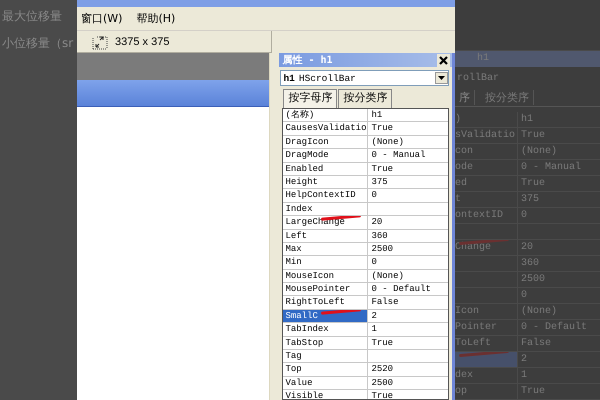  I want to click on property-name: Enabled, so click(325, 168).